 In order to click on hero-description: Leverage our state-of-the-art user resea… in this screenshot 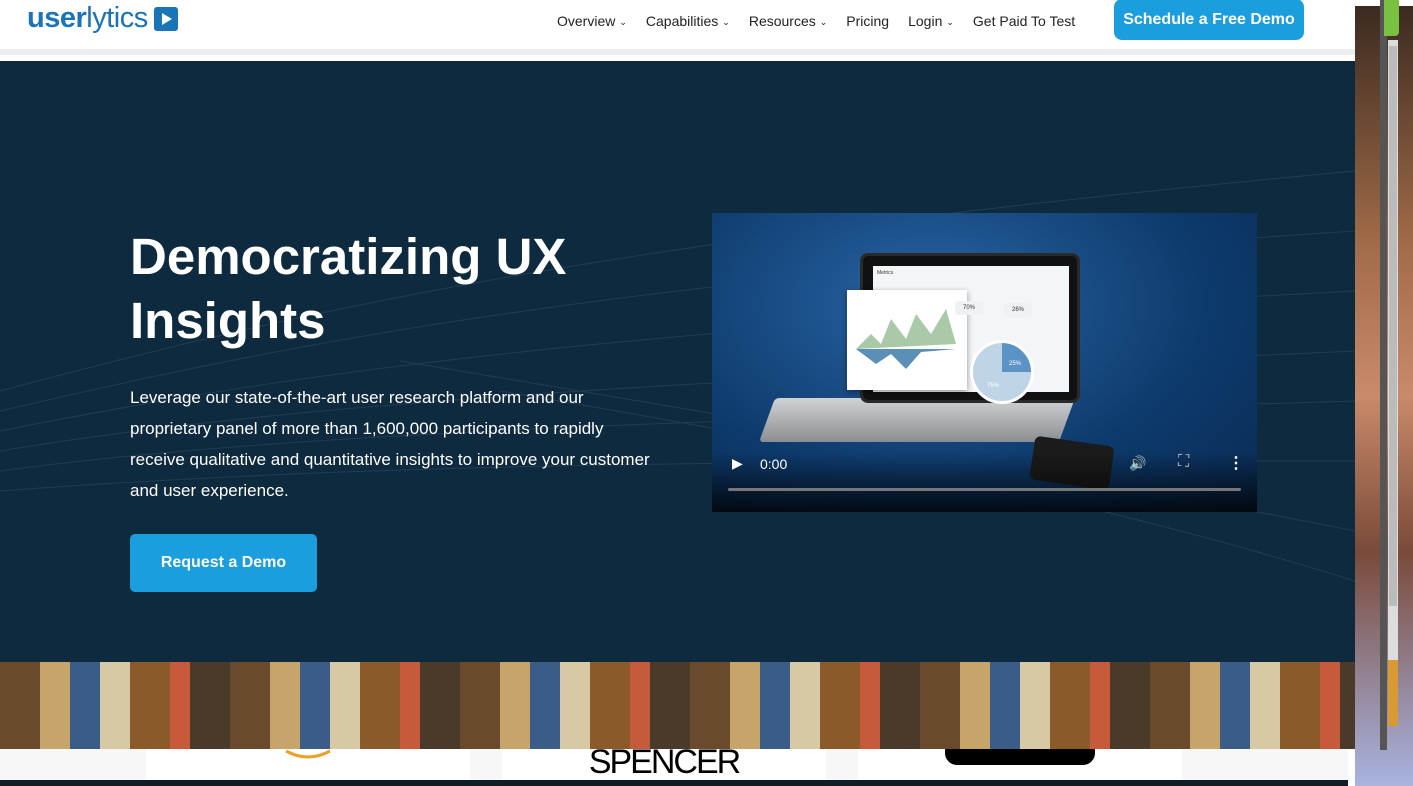, I will do `click(390, 444)`.